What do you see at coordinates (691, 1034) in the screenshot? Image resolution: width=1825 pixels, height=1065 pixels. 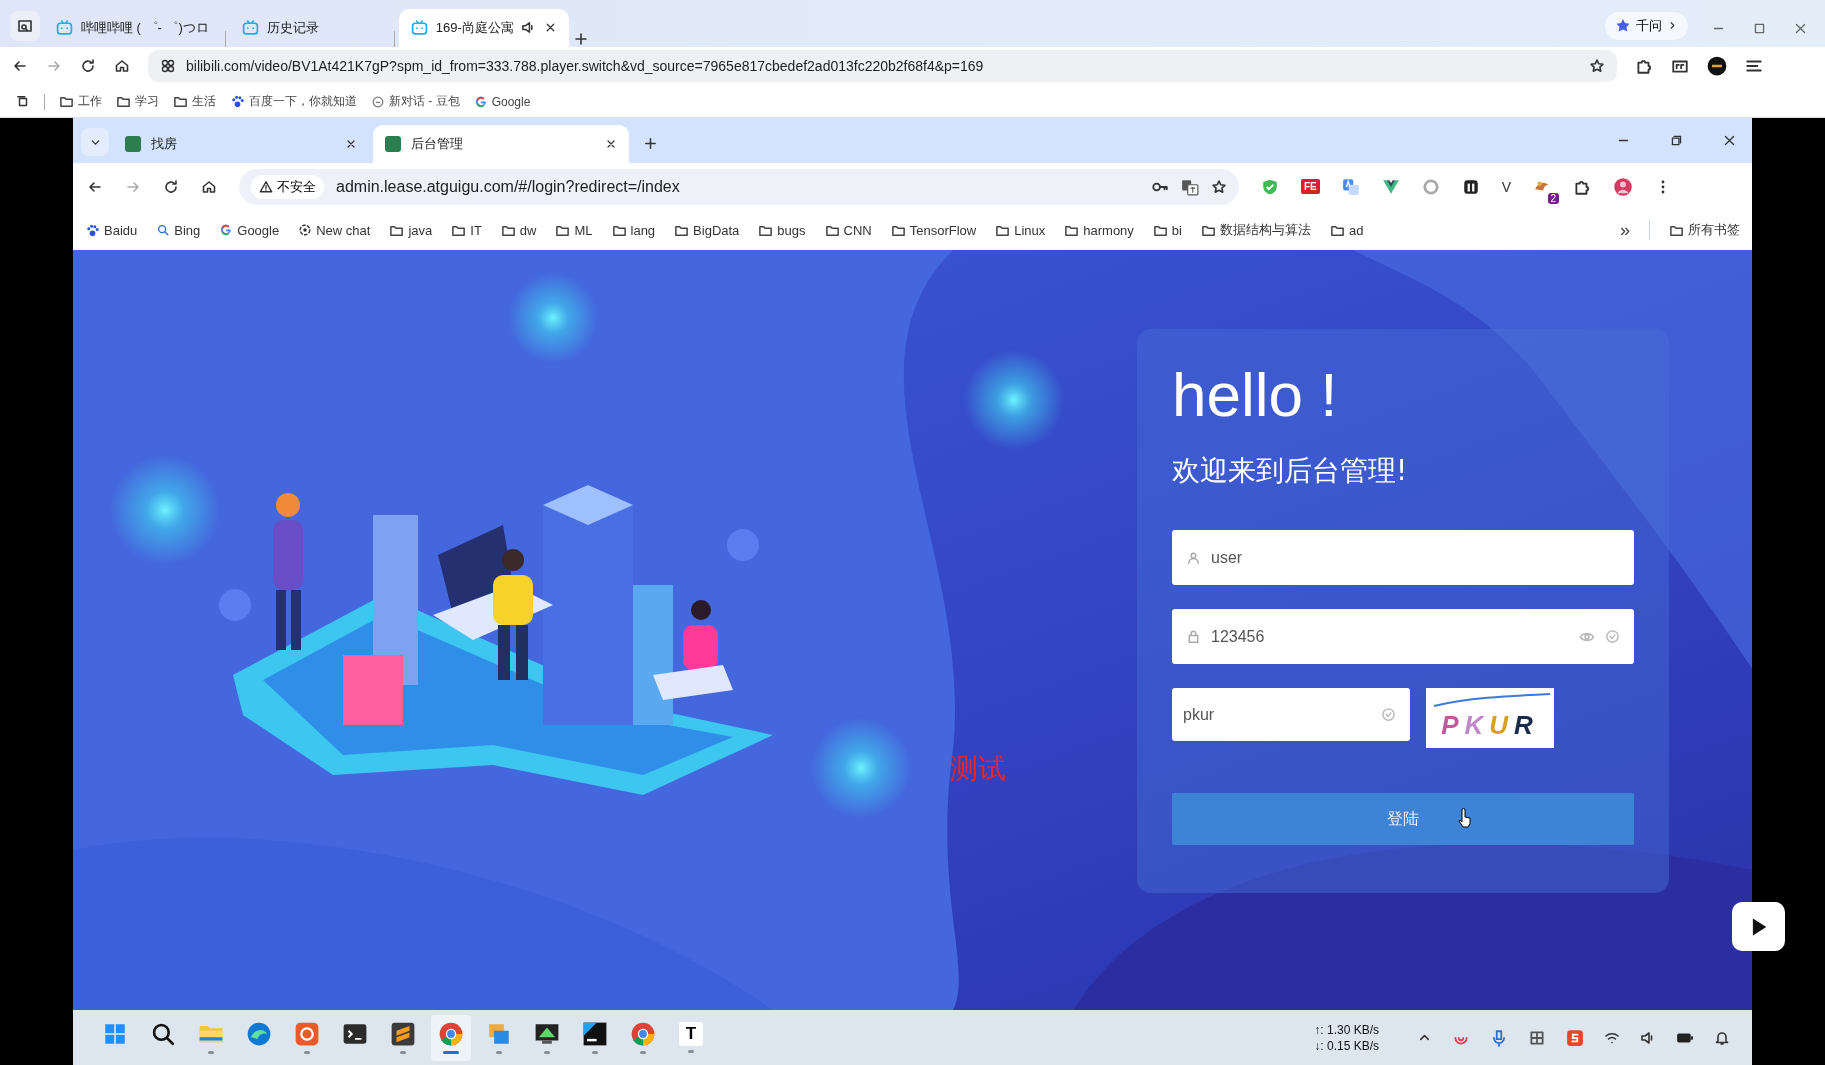 I see `app-icon: T` at bounding box center [691, 1034].